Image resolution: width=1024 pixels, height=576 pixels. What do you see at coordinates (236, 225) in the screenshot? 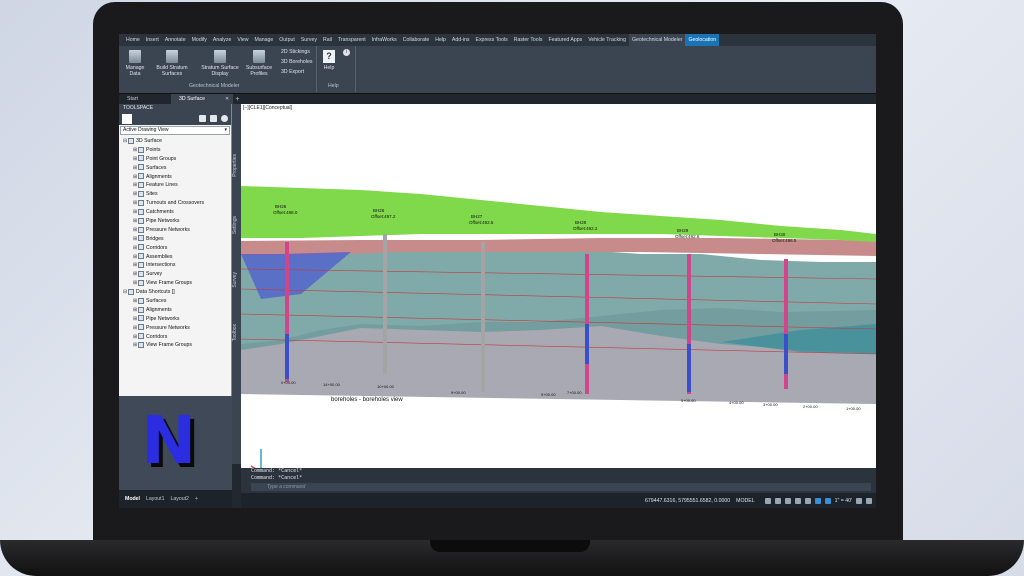
I see `tab-settings: Settings` at bounding box center [236, 225].